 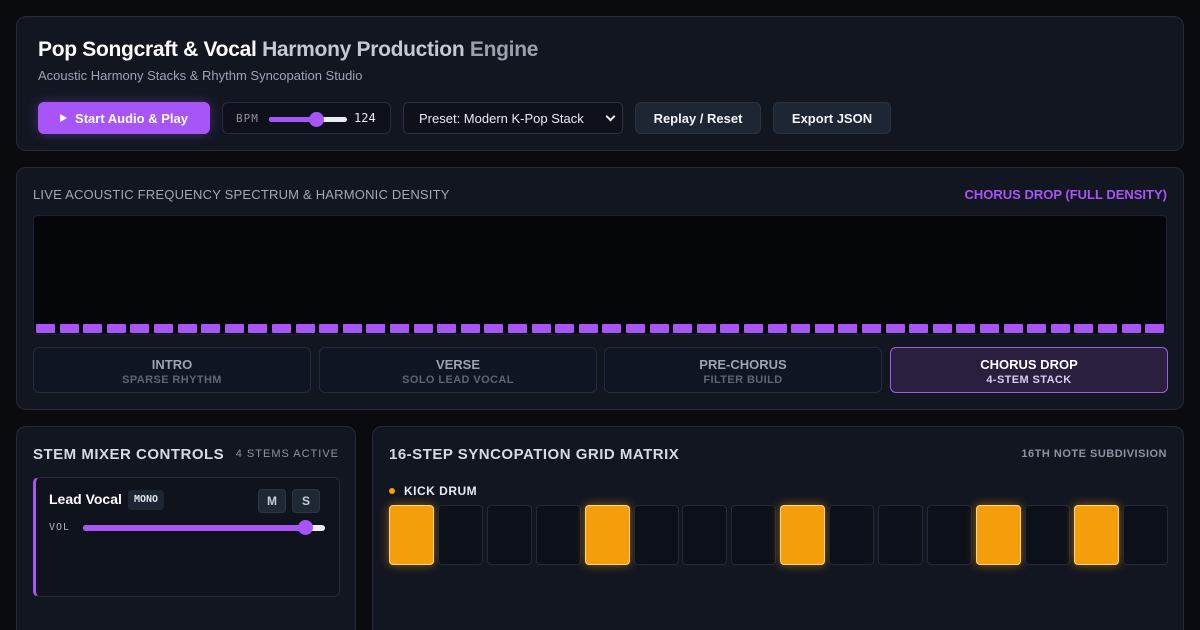 I want to click on title-part-1: Pop Songcraft & Vocal, so click(x=147, y=49).